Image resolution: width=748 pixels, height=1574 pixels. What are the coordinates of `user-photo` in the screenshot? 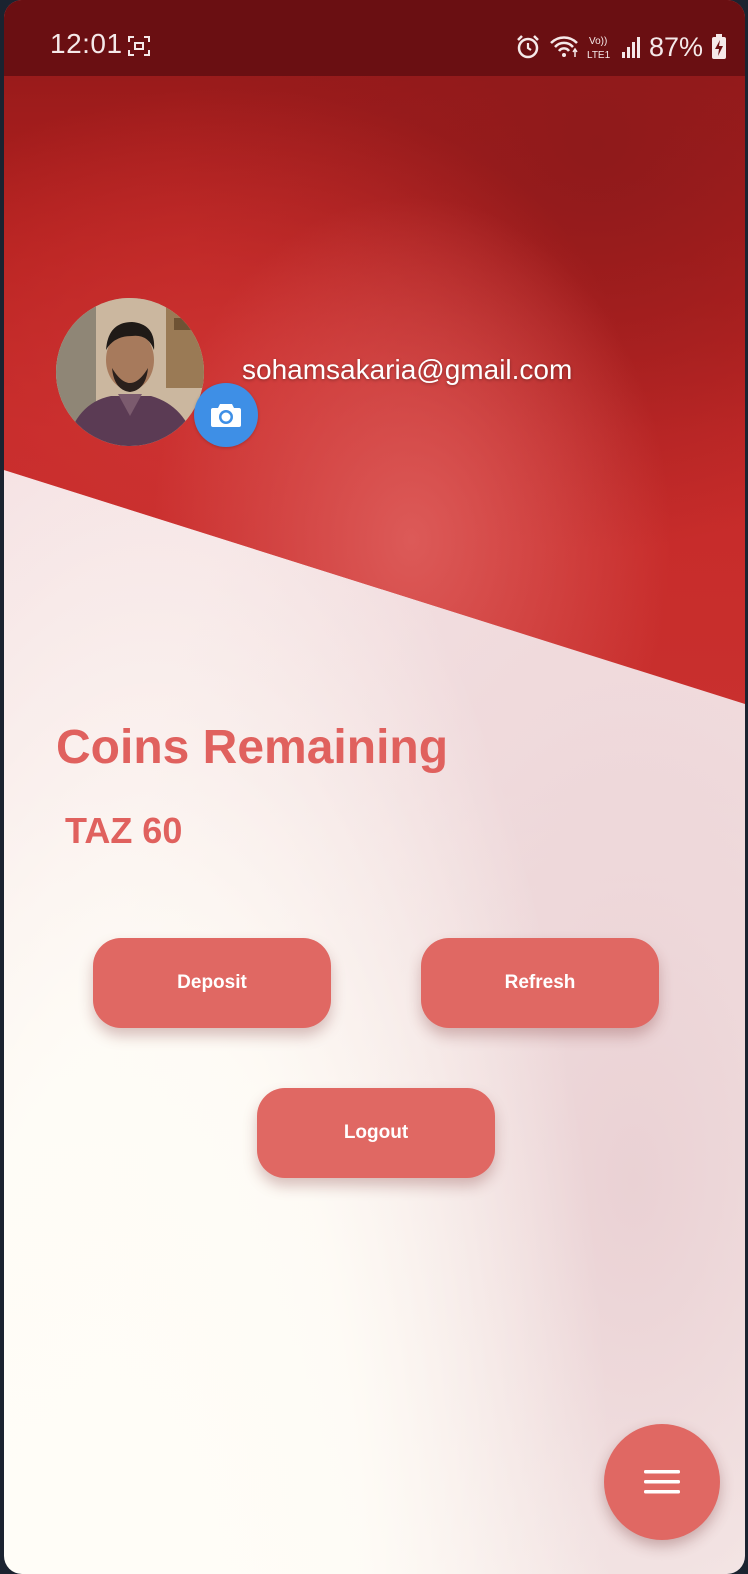 It's located at (130, 372).